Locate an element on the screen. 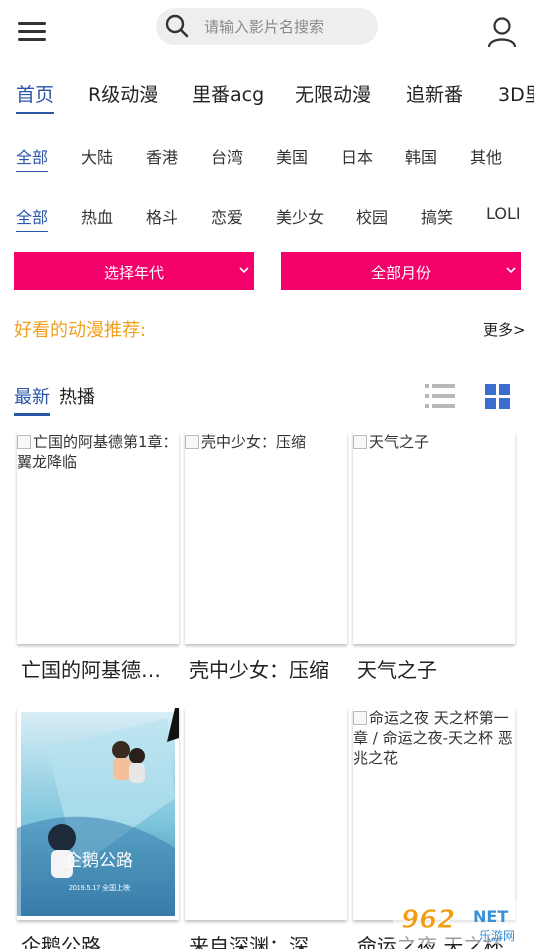 This screenshot has height=949, width=534. menu-icon is located at coordinates (32, 33).